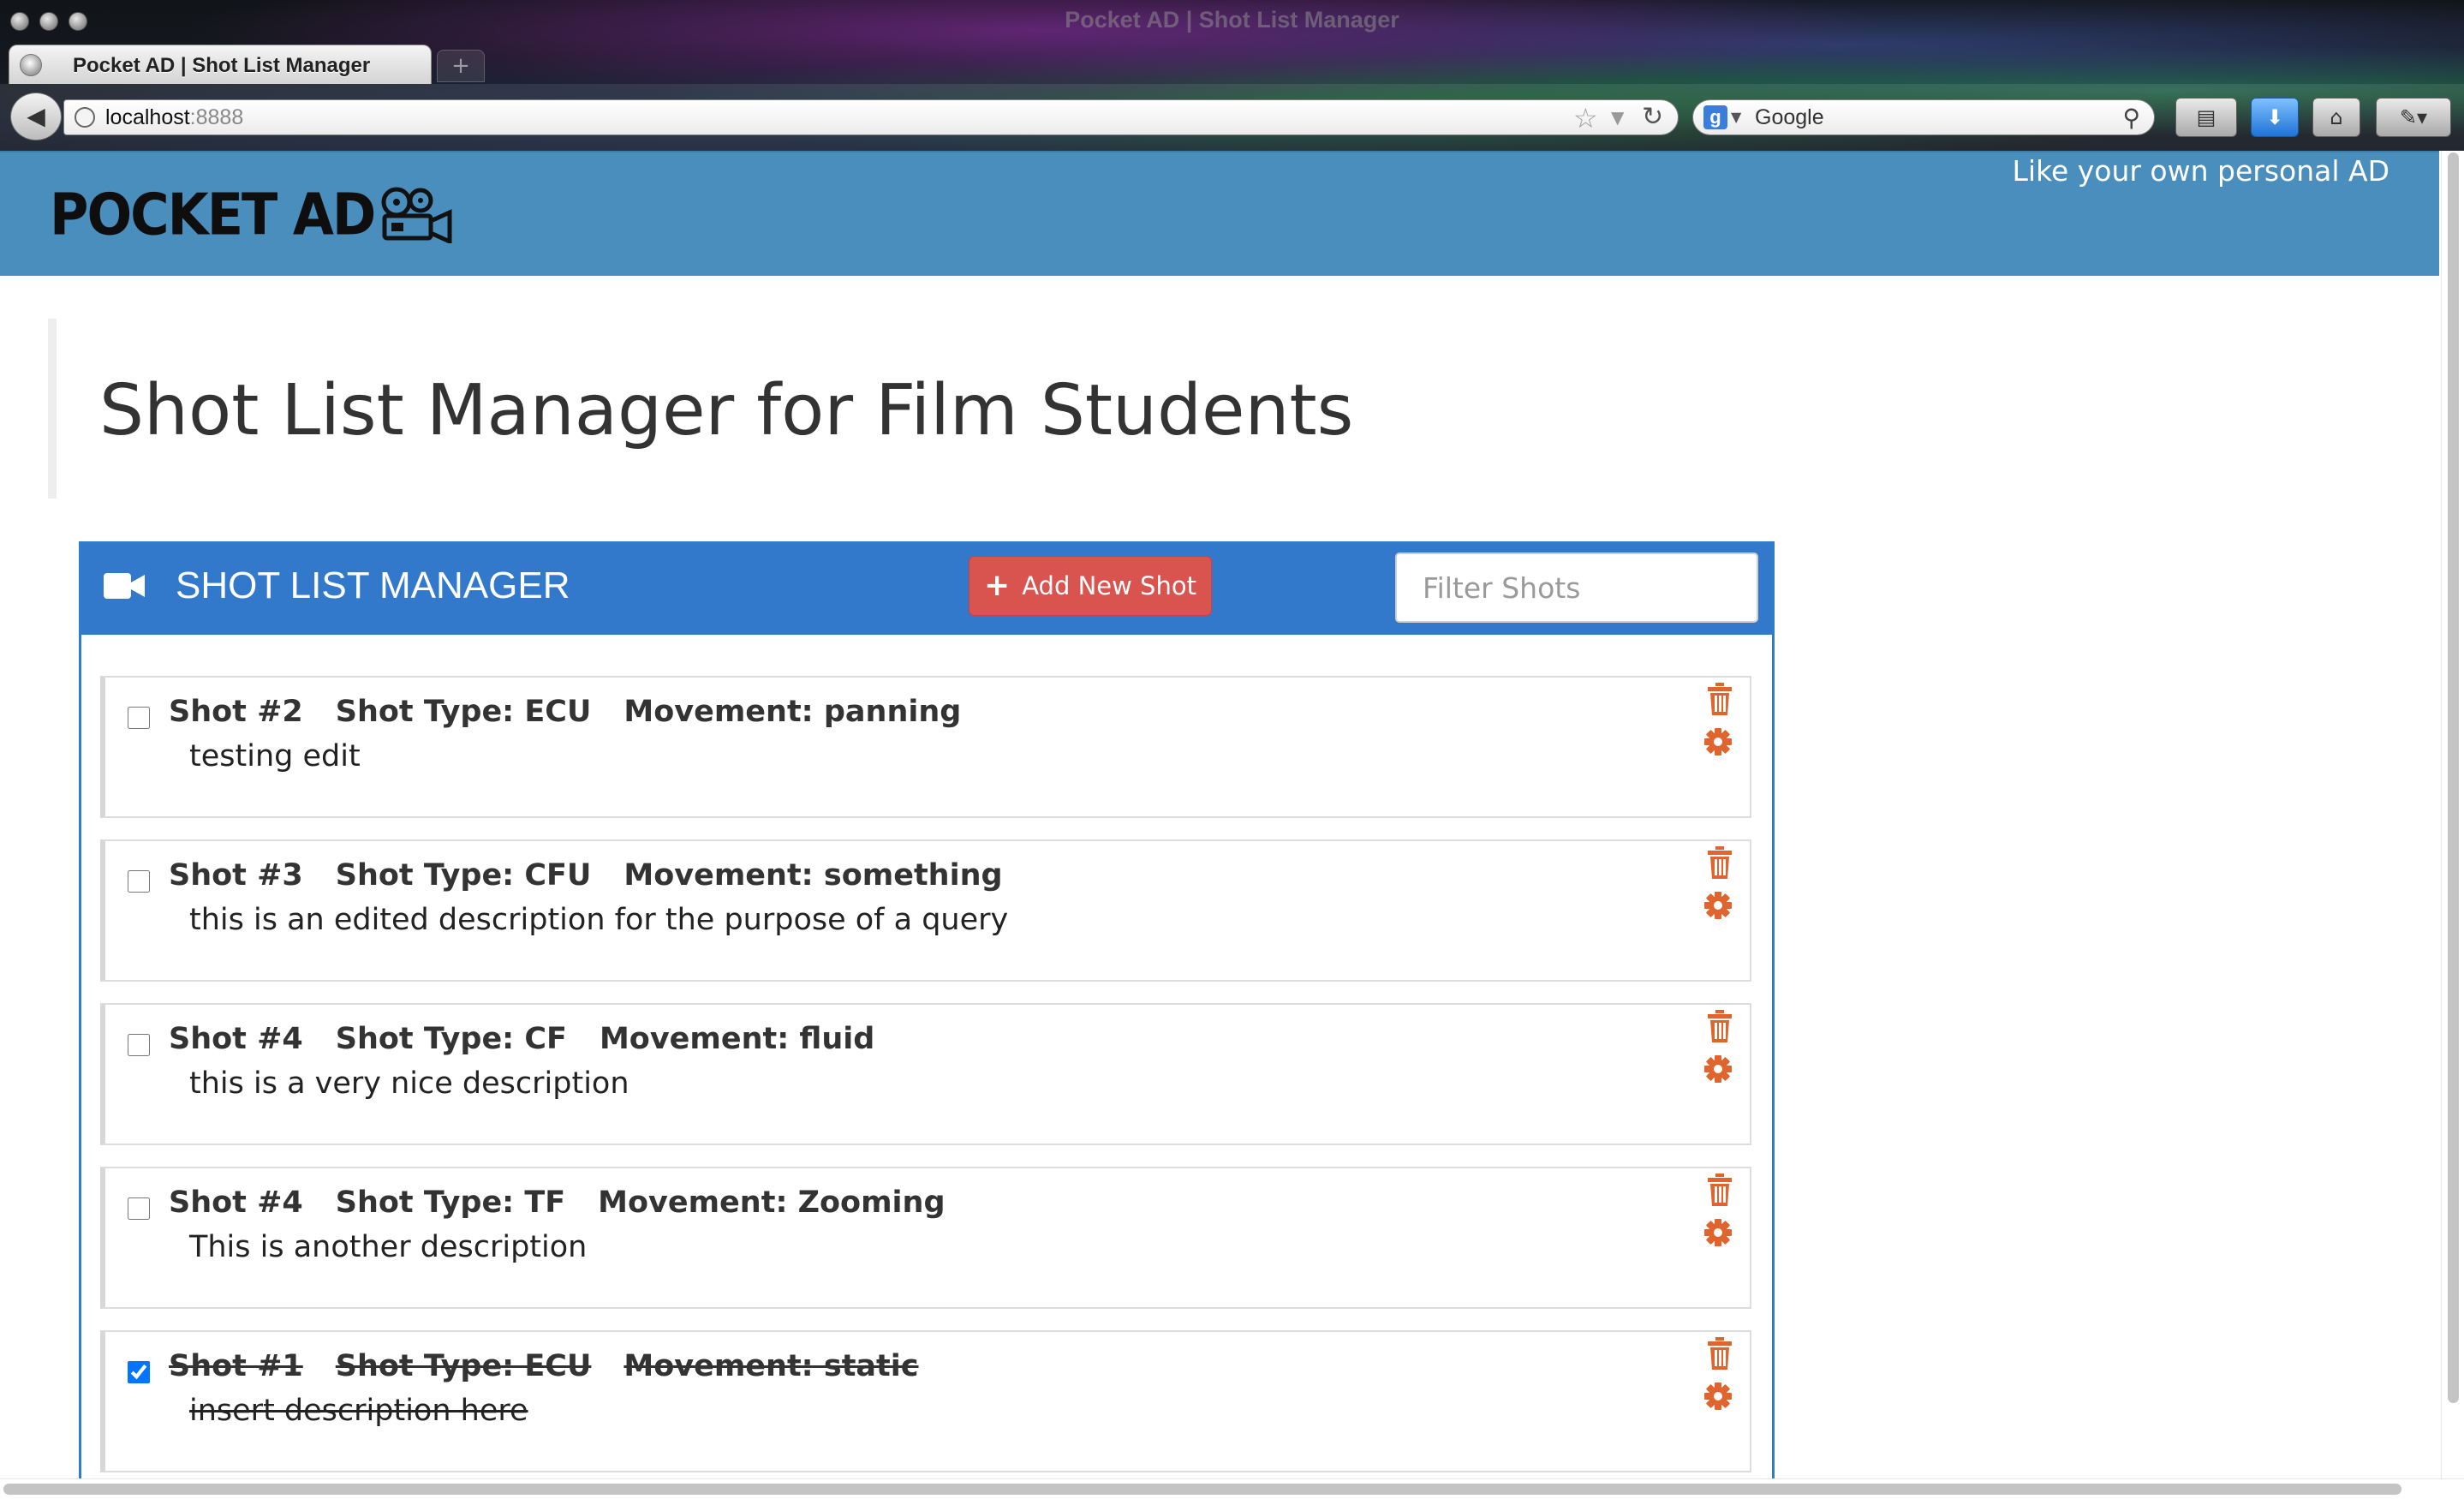  Describe the element at coordinates (31, 65) in the screenshot. I see `globe-icon` at that location.